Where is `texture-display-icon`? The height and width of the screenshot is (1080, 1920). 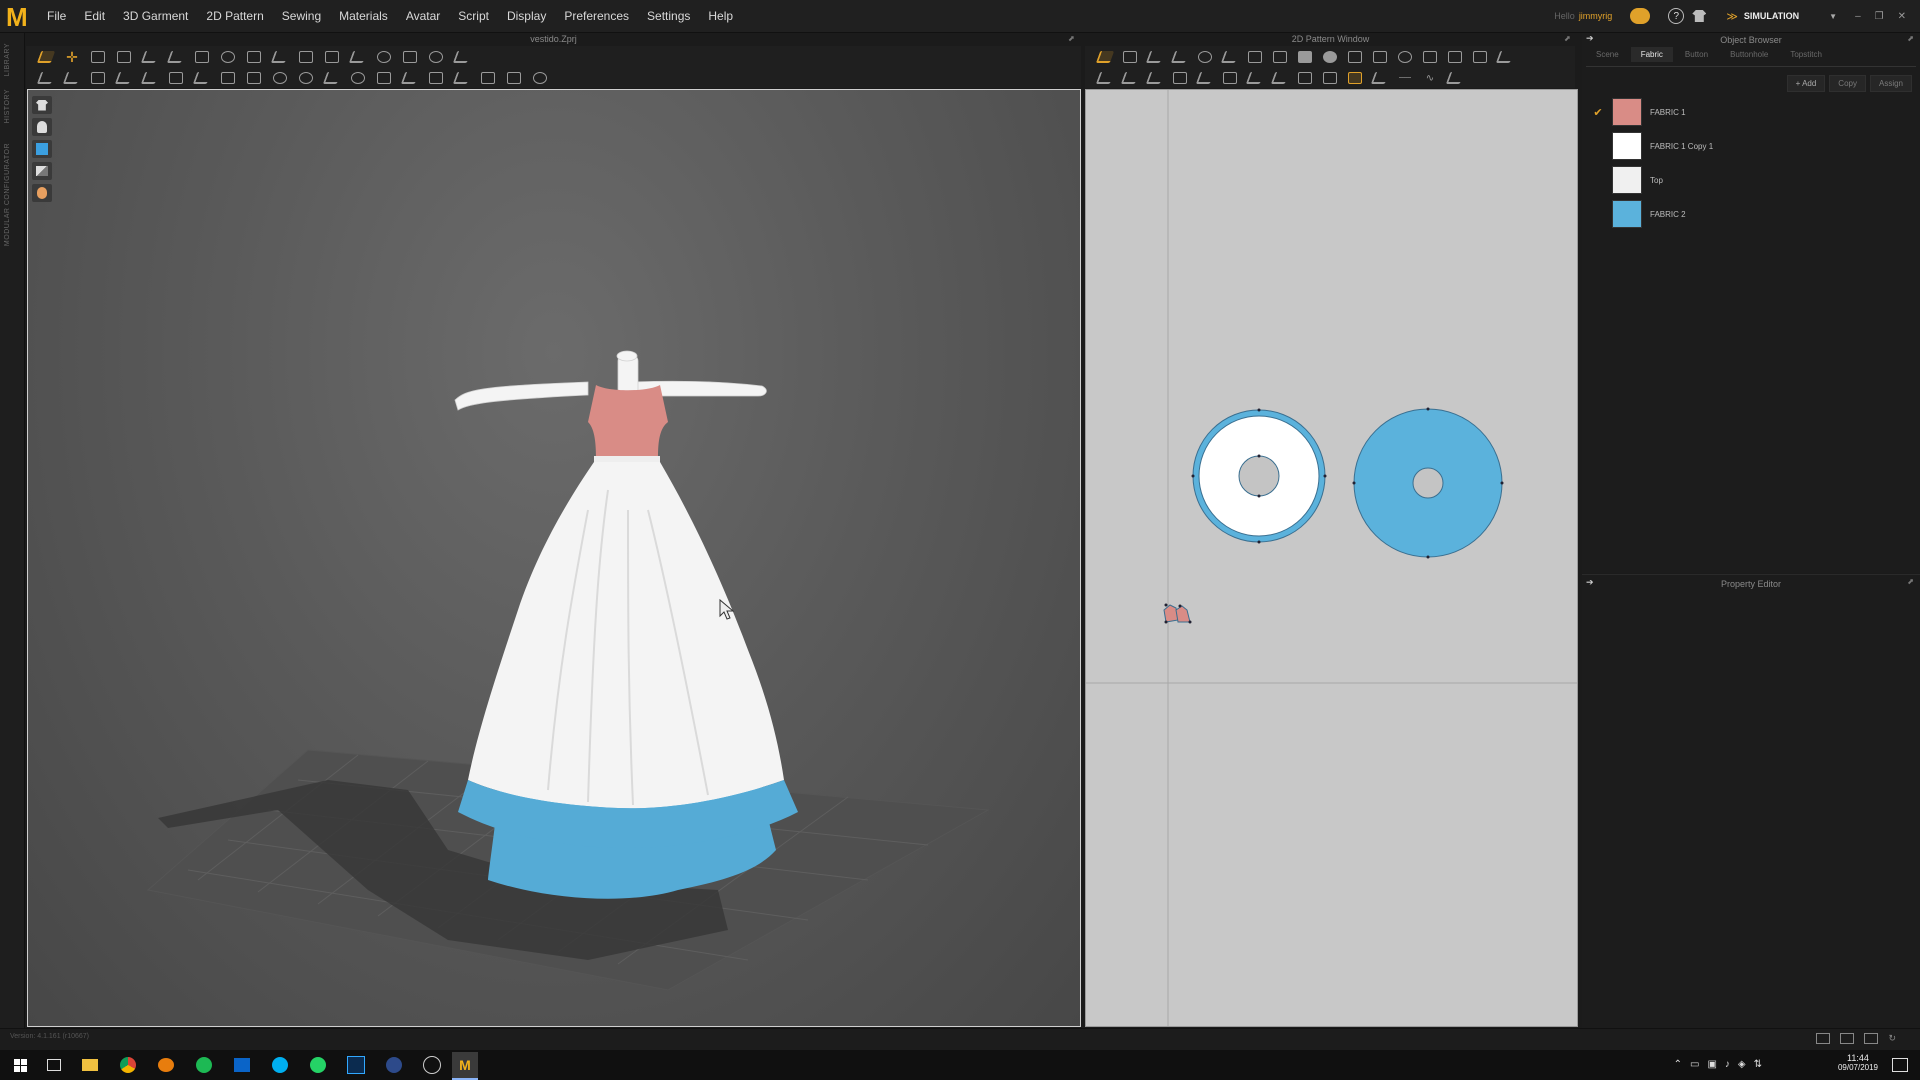 texture-display-icon is located at coordinates (42, 171).